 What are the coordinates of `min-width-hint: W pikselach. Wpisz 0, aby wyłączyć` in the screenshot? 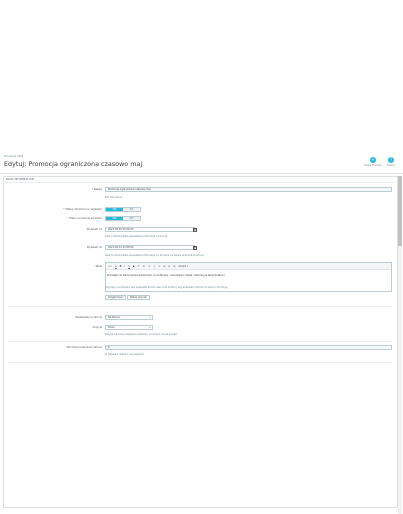 It's located at (125, 354).